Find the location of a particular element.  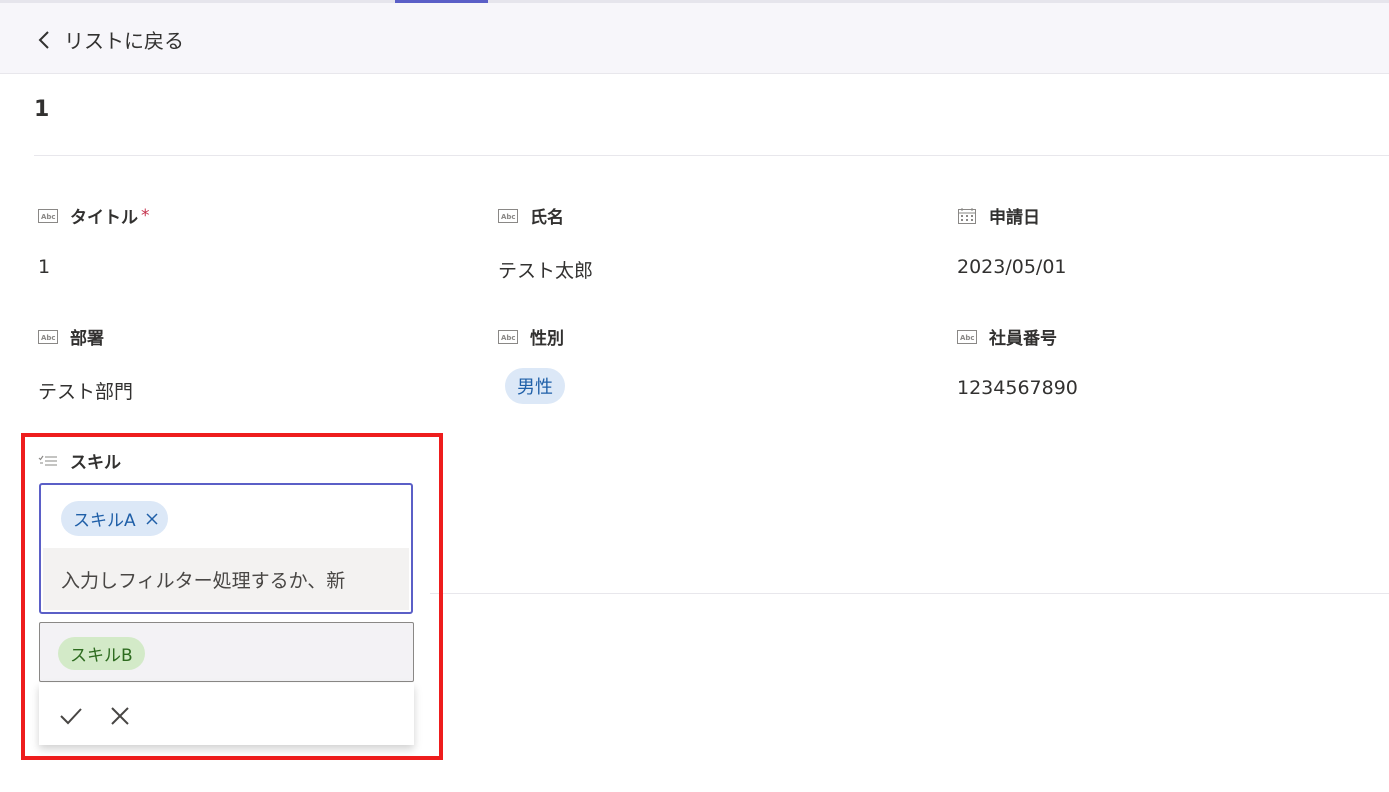

field-label: タイトル is located at coordinates (104, 218).